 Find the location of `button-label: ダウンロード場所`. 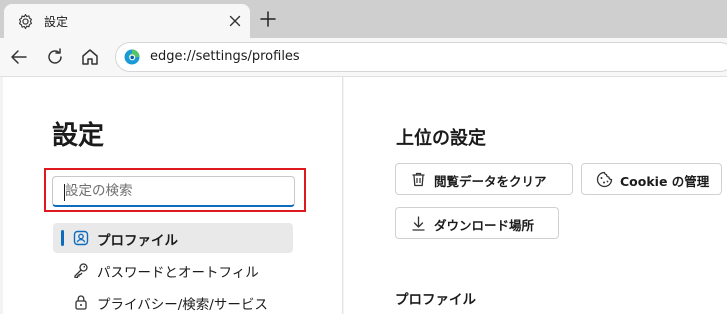

button-label: ダウンロード場所 is located at coordinates (484, 225).